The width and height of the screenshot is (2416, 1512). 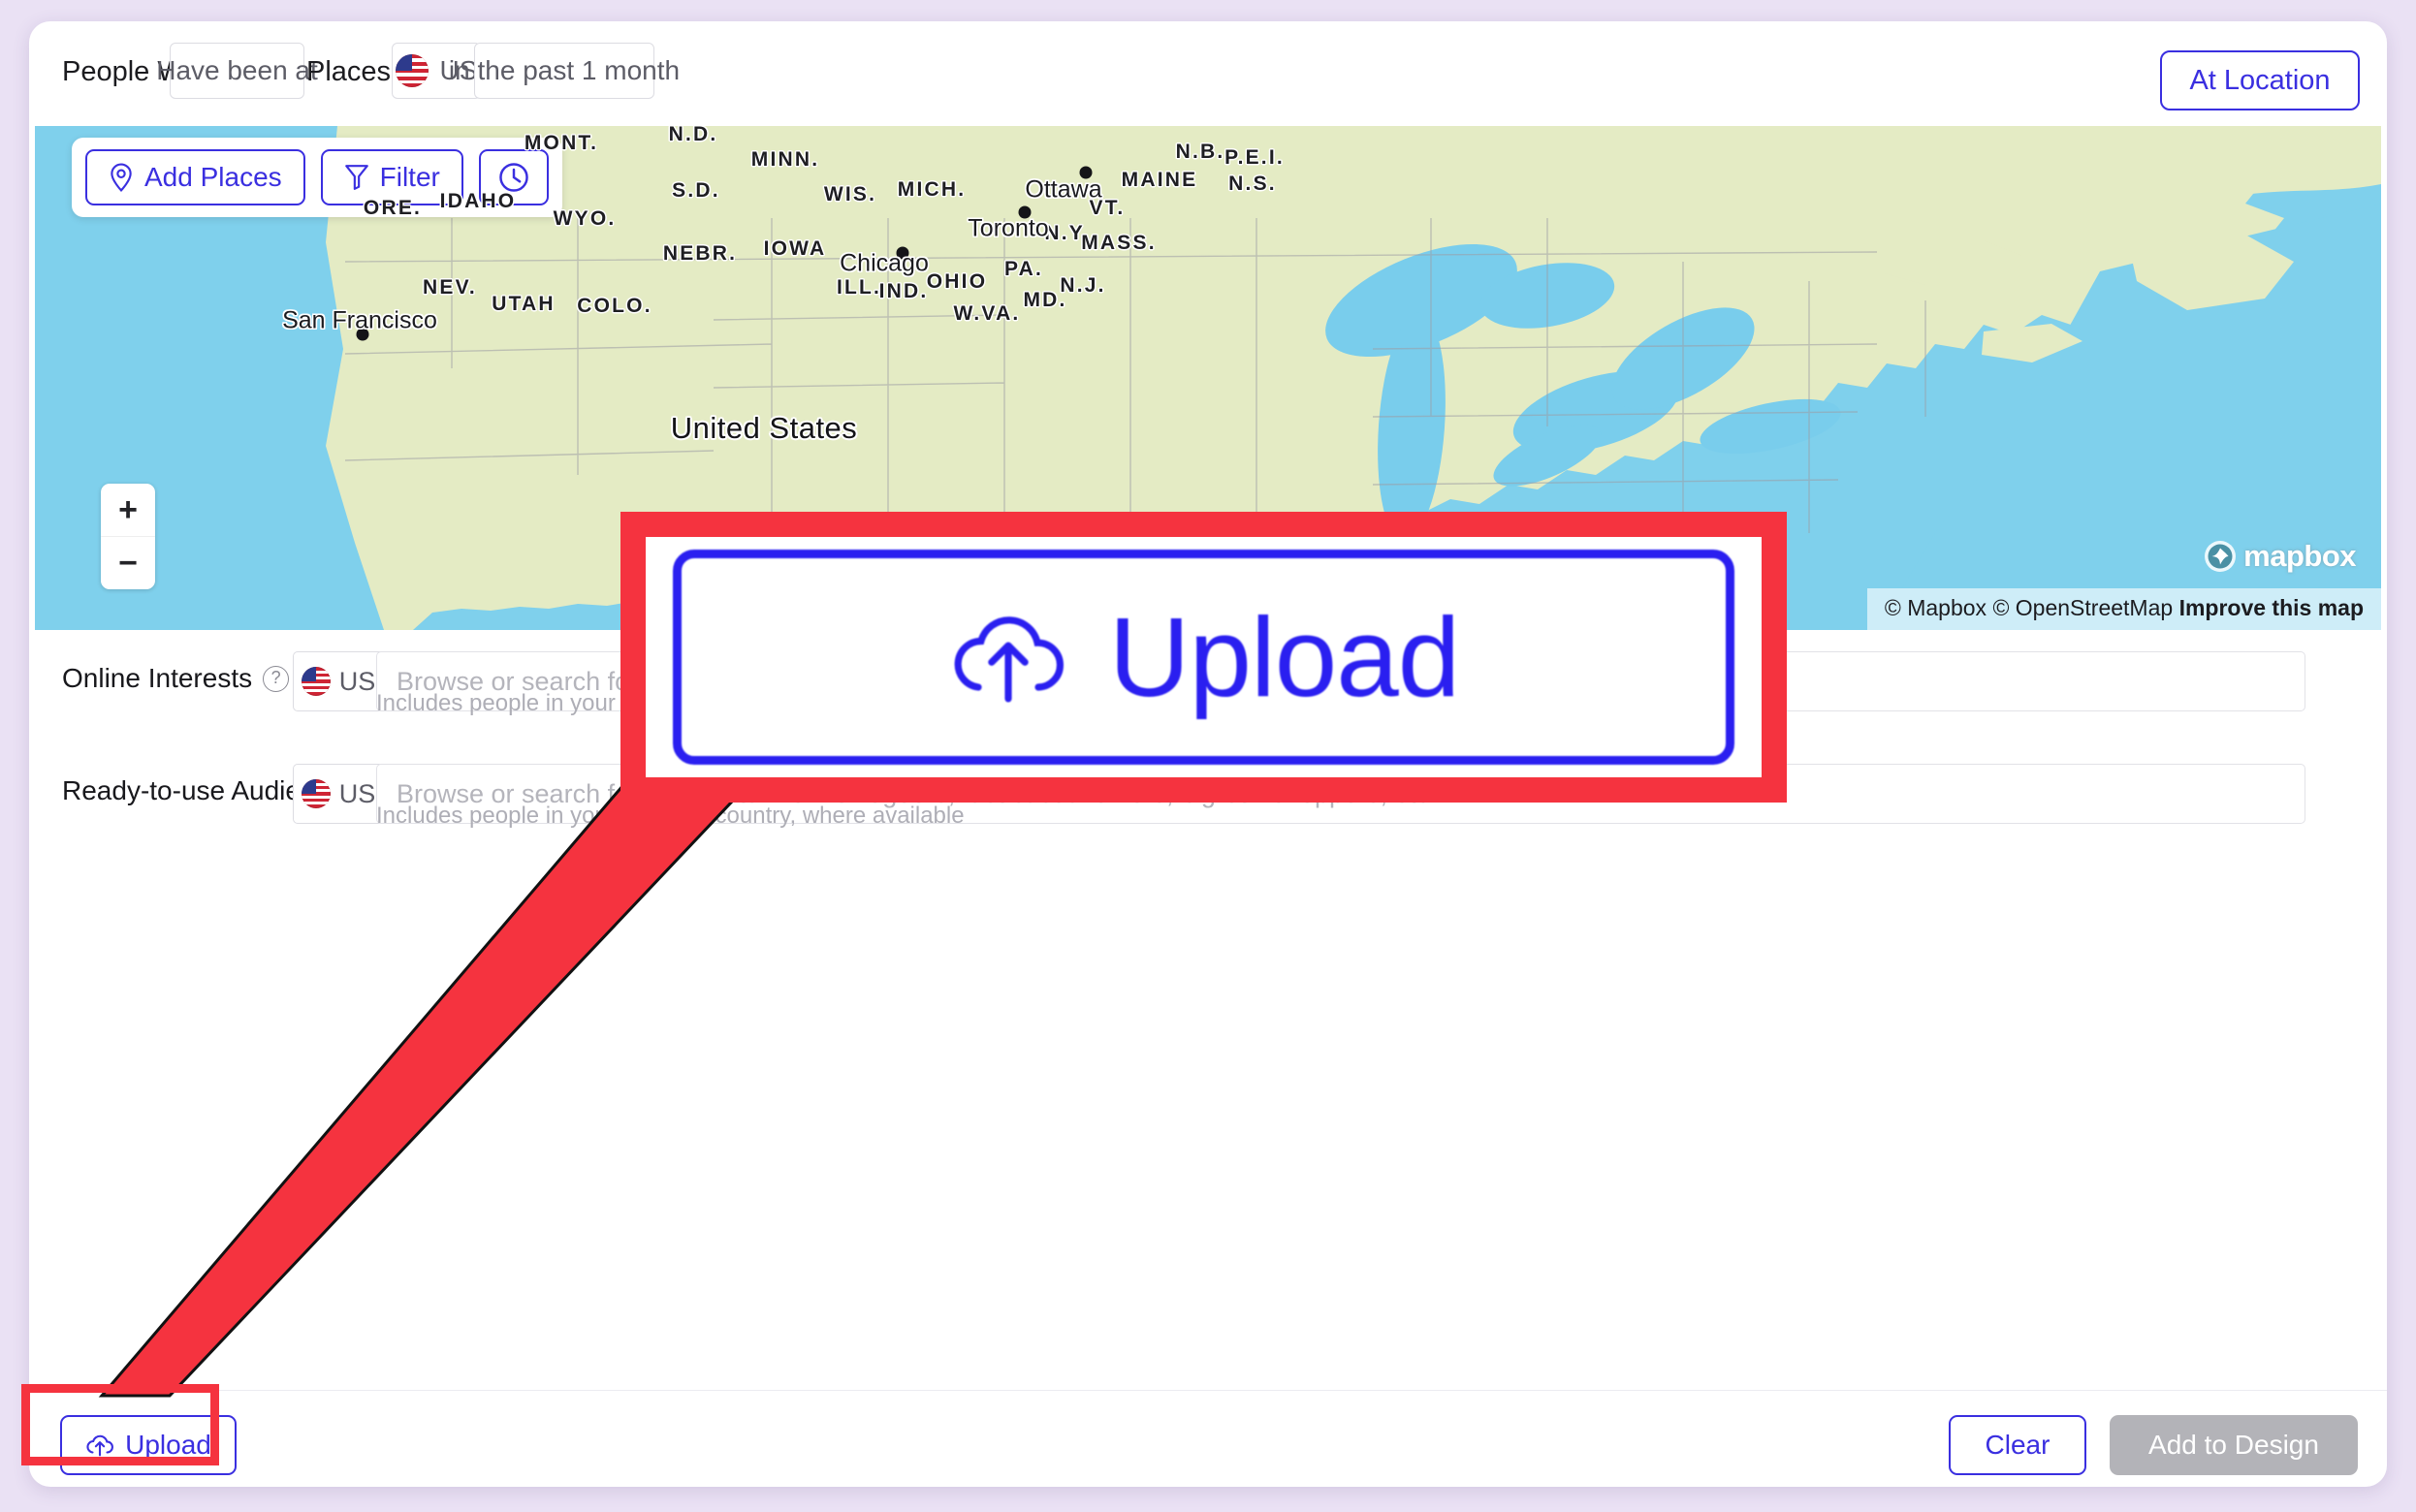 What do you see at coordinates (884, 263) in the screenshot?
I see `map-city-label: Chicago` at bounding box center [884, 263].